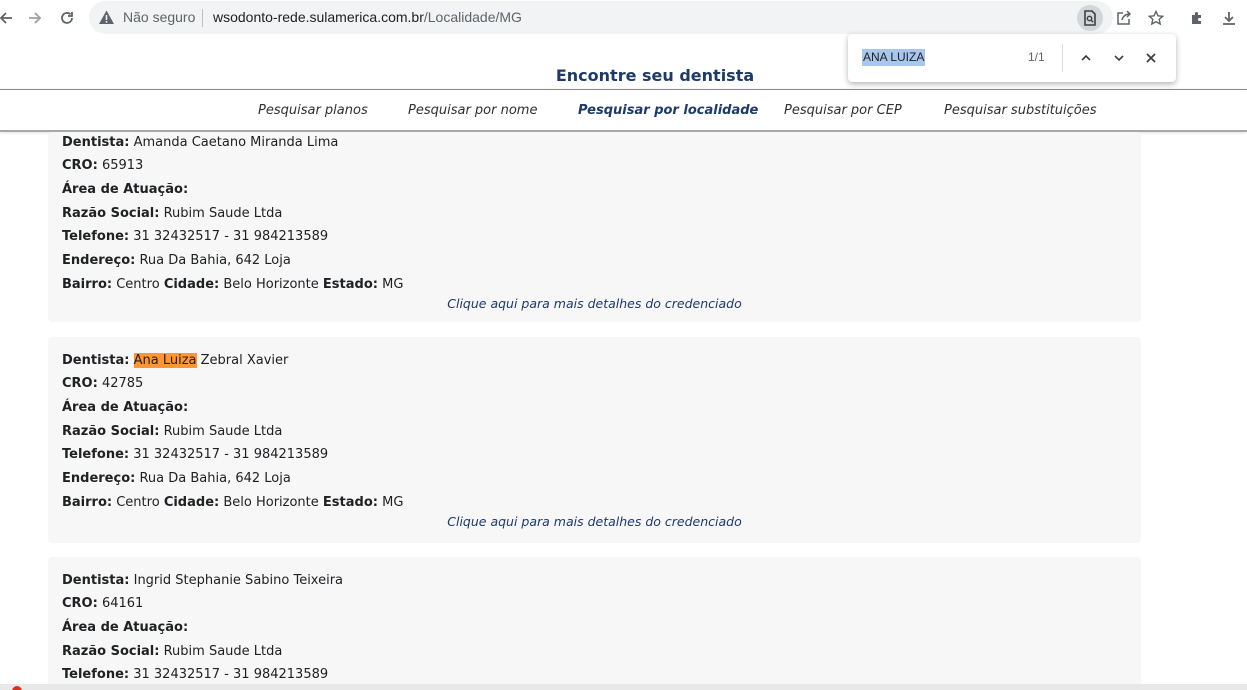 Image resolution: width=1247 pixels, height=690 pixels. Describe the element at coordinates (122, 603) in the screenshot. I see `cro-value: 64161` at that location.